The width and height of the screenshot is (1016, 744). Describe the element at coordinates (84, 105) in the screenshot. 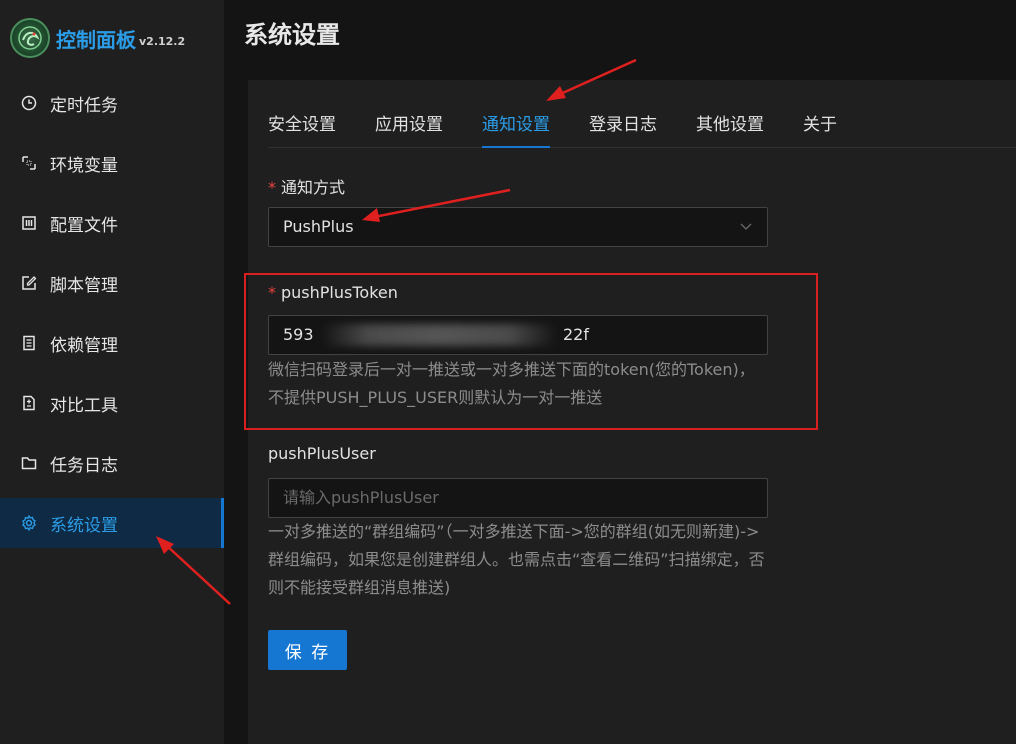

I see `sidebar-item-label: 定时任务` at that location.